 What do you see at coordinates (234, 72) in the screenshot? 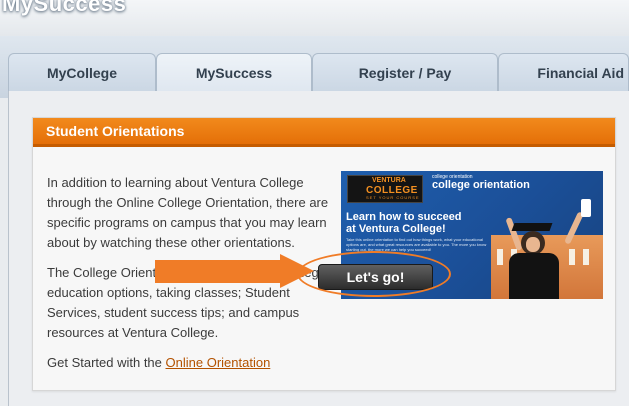
I see `tab-mysuccess: MySuccess` at bounding box center [234, 72].